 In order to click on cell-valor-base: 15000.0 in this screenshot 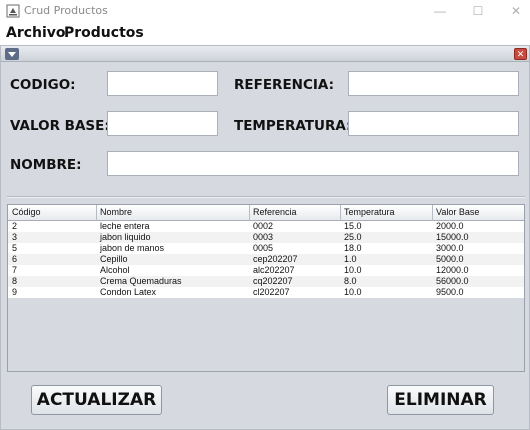, I will do `click(452, 237)`.